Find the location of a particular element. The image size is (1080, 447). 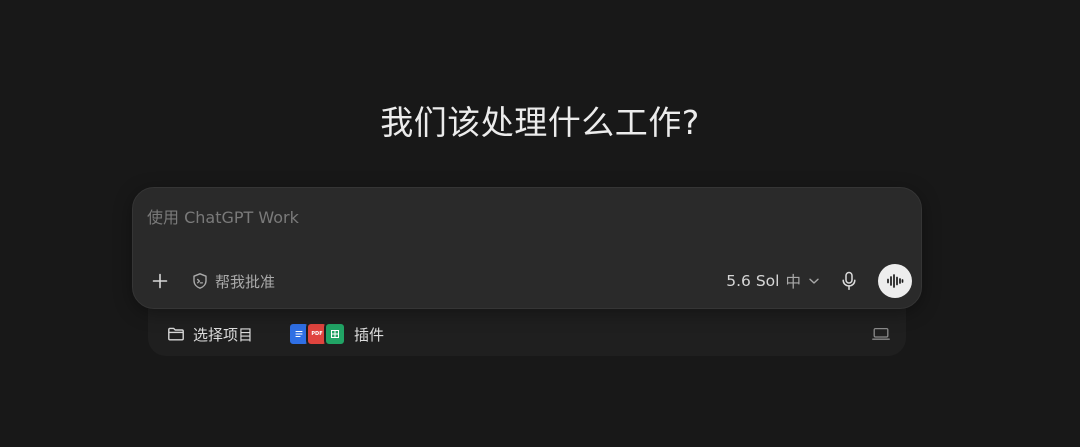

dictate-button is located at coordinates (849, 281).